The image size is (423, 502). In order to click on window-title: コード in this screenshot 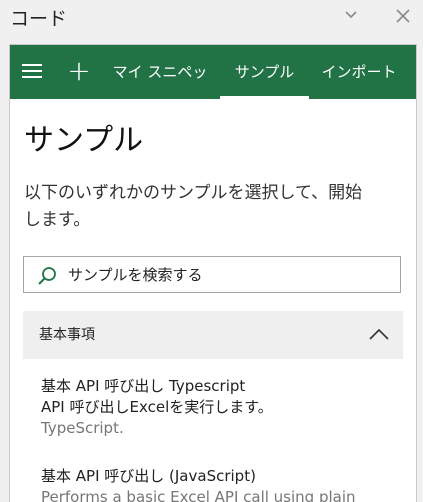, I will do `click(39, 19)`.